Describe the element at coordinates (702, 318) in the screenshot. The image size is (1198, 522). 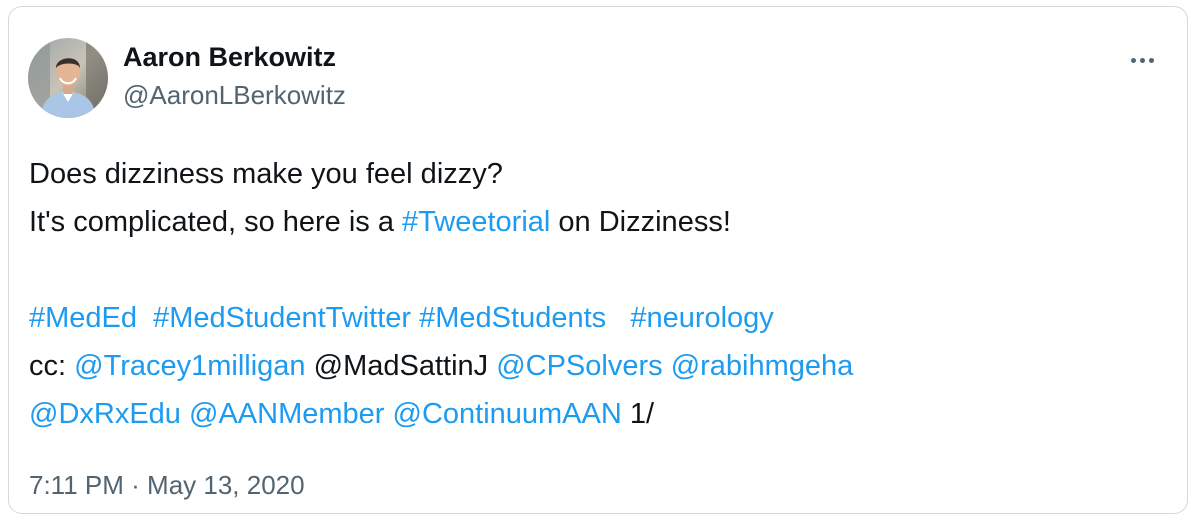
I see `hashtag-link: #neurology` at that location.